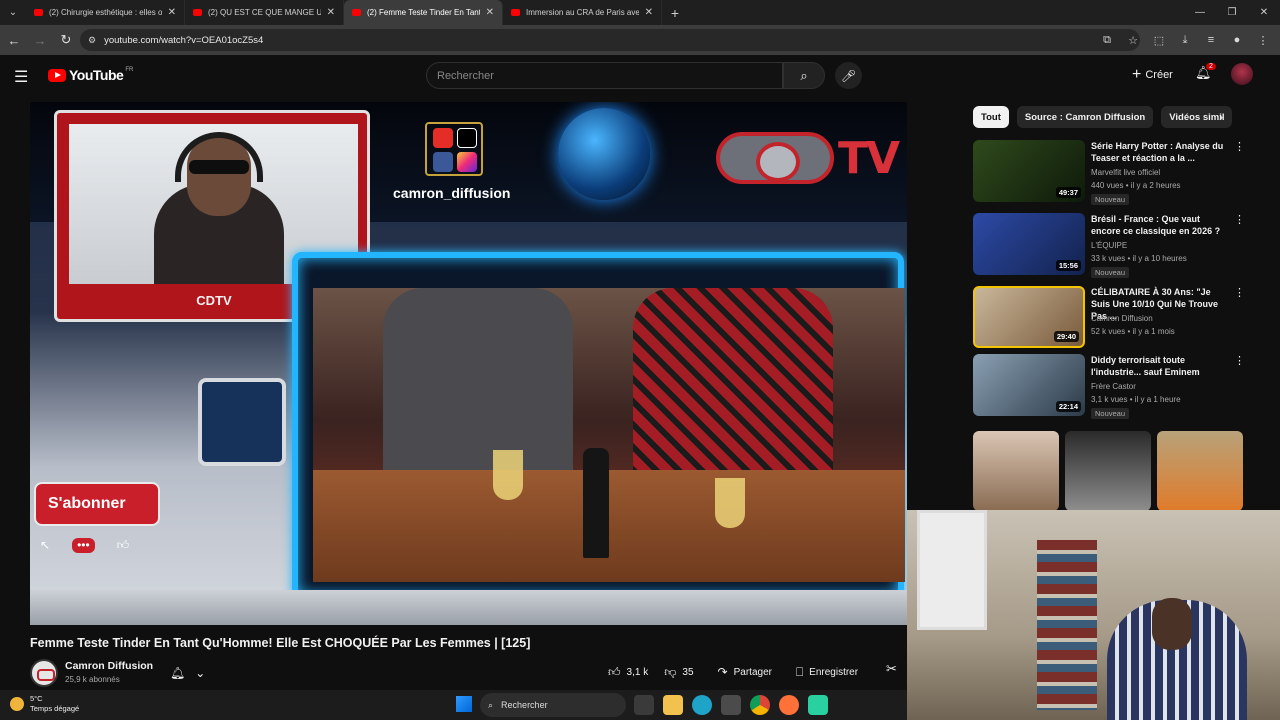  Describe the element at coordinates (670, 671) in the screenshot. I see `thumbs-down-icon: 👎︎` at that location.